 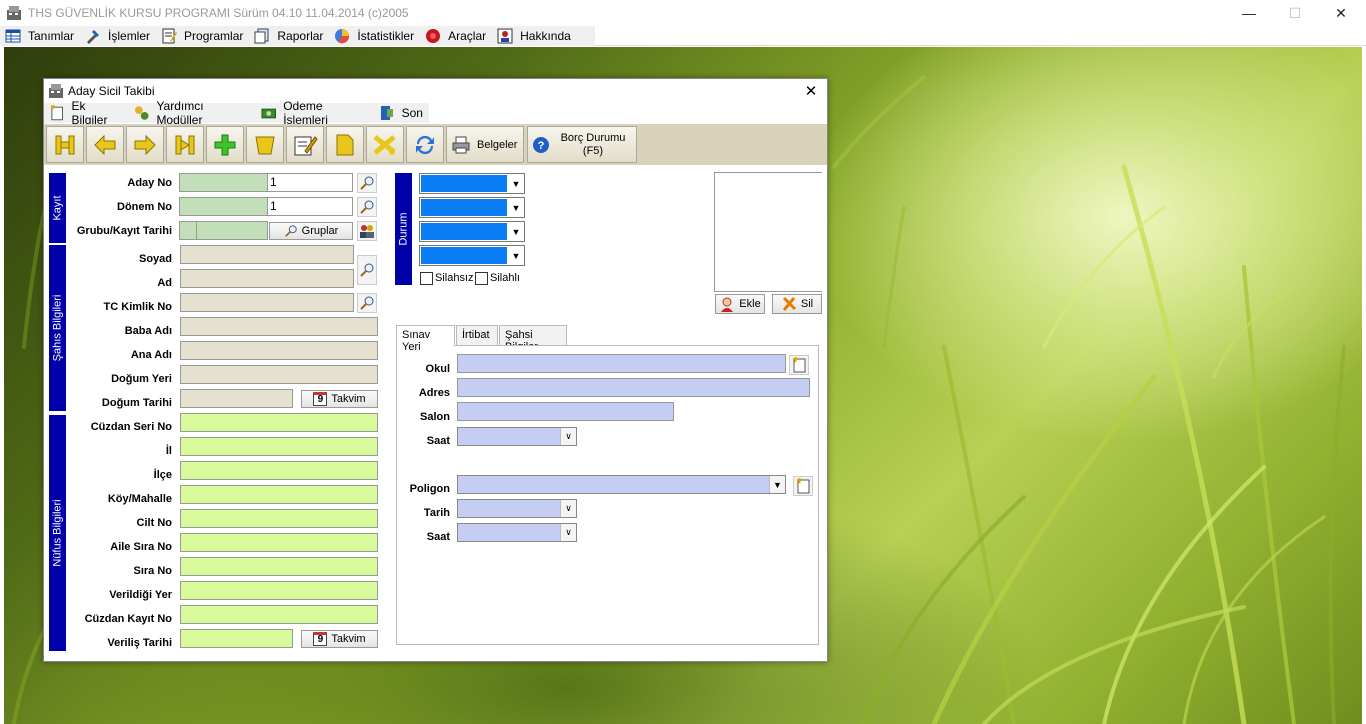 I want to click on donem-no-field: 1, so click(x=310, y=206).